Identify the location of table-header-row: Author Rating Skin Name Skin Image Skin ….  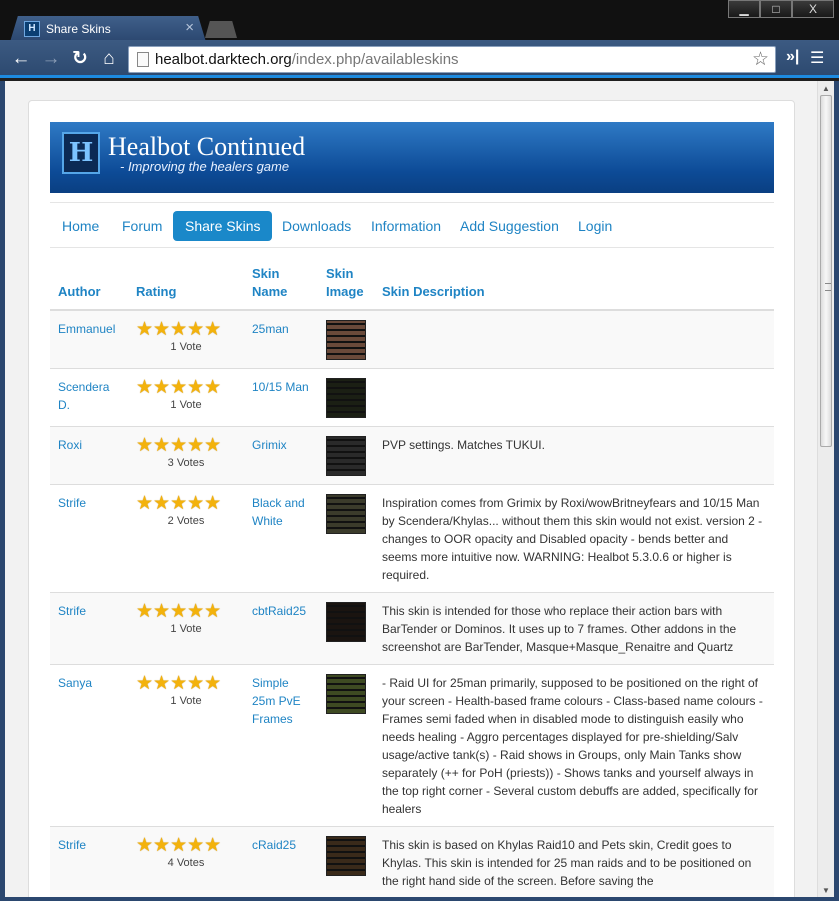
(412, 281).